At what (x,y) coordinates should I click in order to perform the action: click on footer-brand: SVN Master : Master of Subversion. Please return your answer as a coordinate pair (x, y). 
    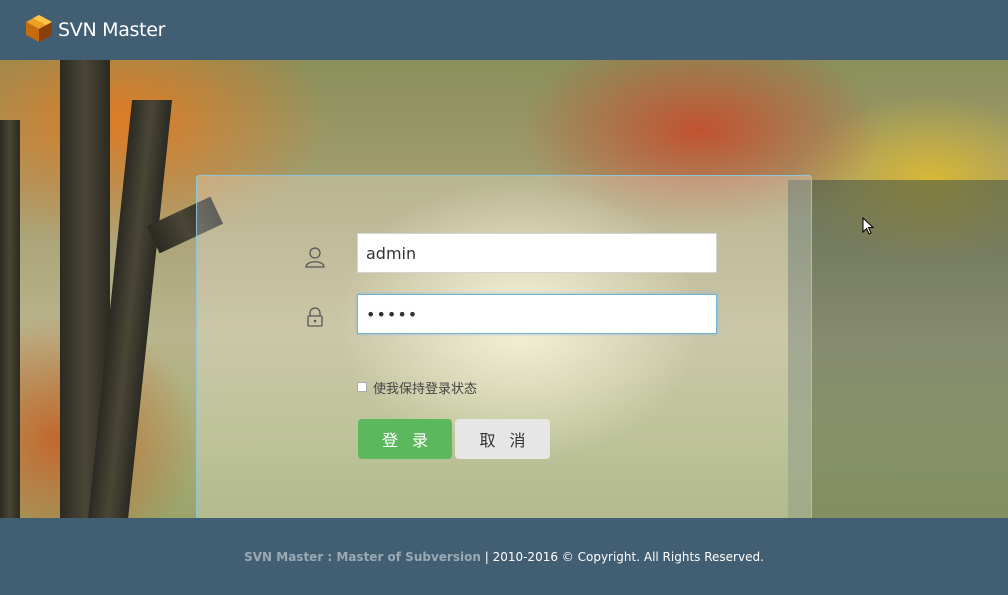
    Looking at the image, I should click on (362, 557).